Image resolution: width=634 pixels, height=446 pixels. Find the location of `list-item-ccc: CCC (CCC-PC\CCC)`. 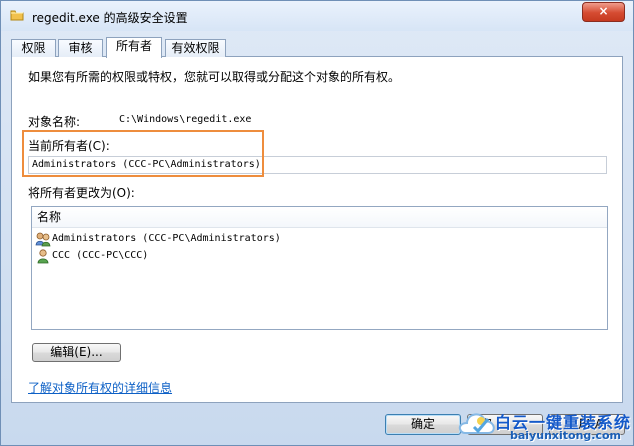

list-item-ccc: CCC (CCC-PC\CCC) is located at coordinates (319, 256).